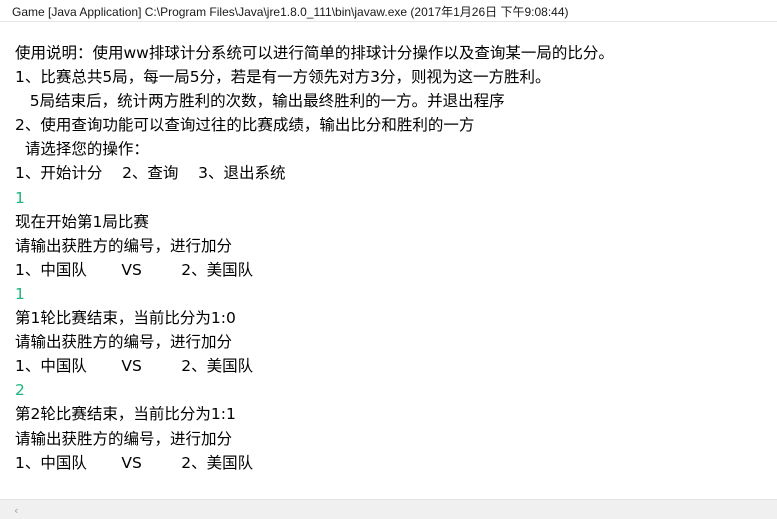  I want to click on console-input-line: 2, so click(20, 390).